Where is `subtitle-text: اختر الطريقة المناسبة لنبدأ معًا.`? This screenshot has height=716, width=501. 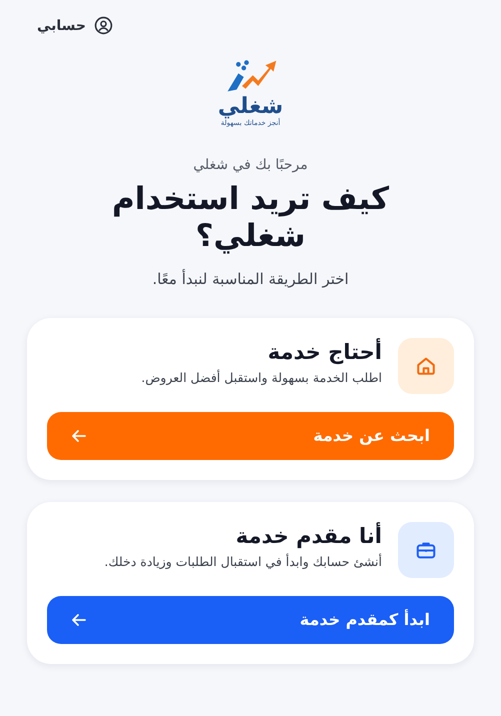
subtitle-text: اختر الطريقة المناسبة لنبدأ معًا. is located at coordinates (250, 279).